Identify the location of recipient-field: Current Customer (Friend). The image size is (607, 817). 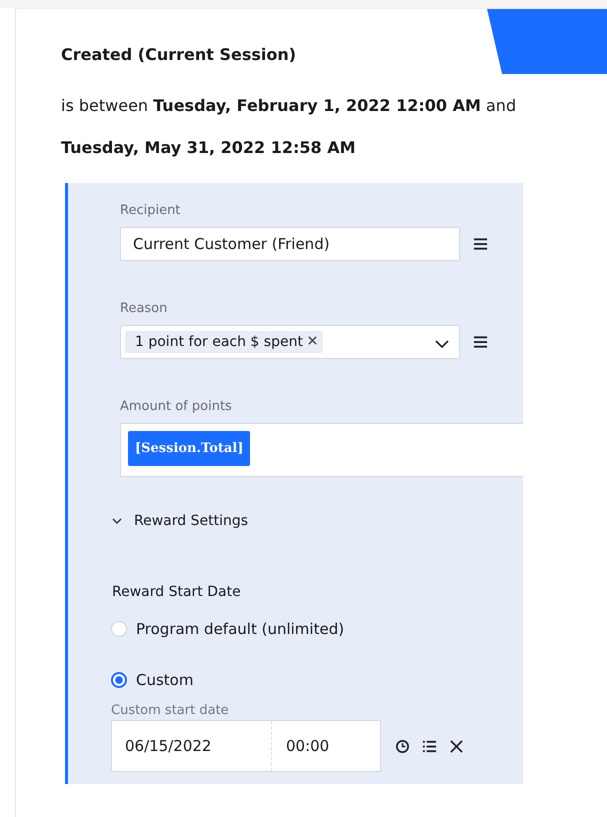
(290, 244).